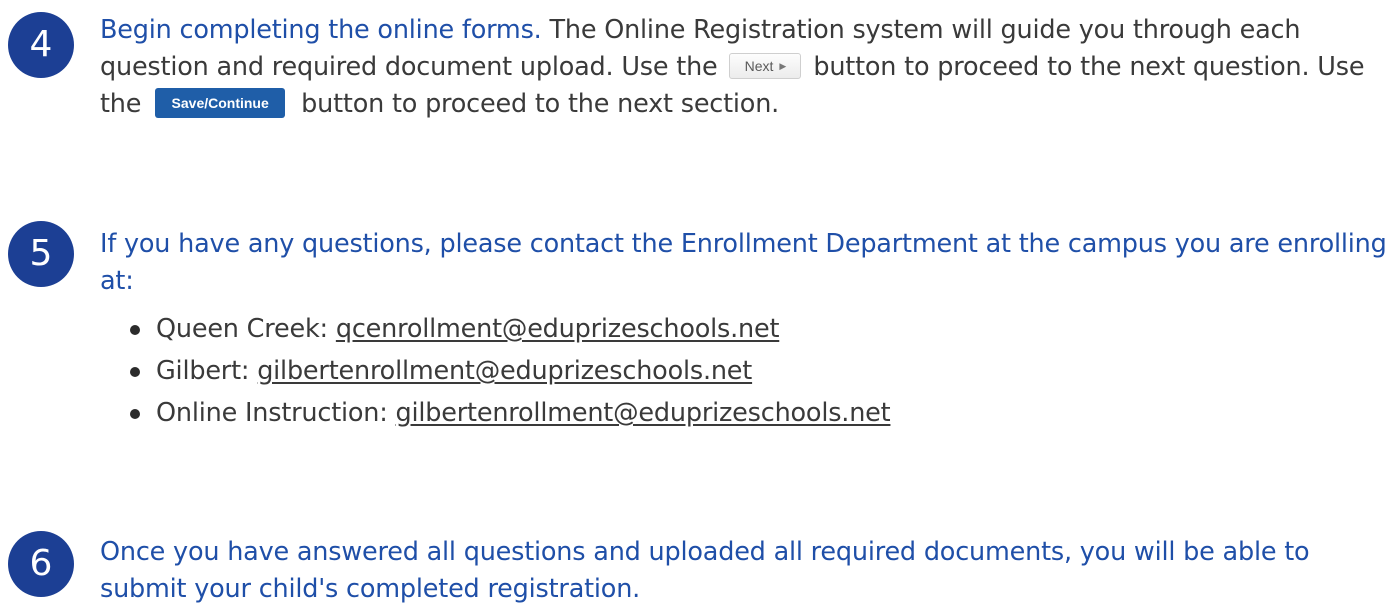 The height and width of the screenshot is (611, 1399). I want to click on contact-campus-label: Gilbert:, so click(207, 371).